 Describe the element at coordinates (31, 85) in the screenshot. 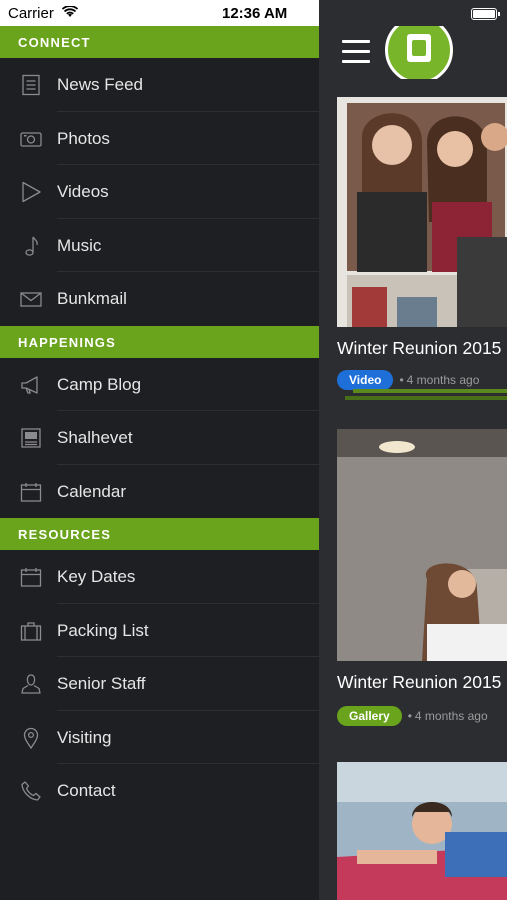

I see `document-icon` at that location.